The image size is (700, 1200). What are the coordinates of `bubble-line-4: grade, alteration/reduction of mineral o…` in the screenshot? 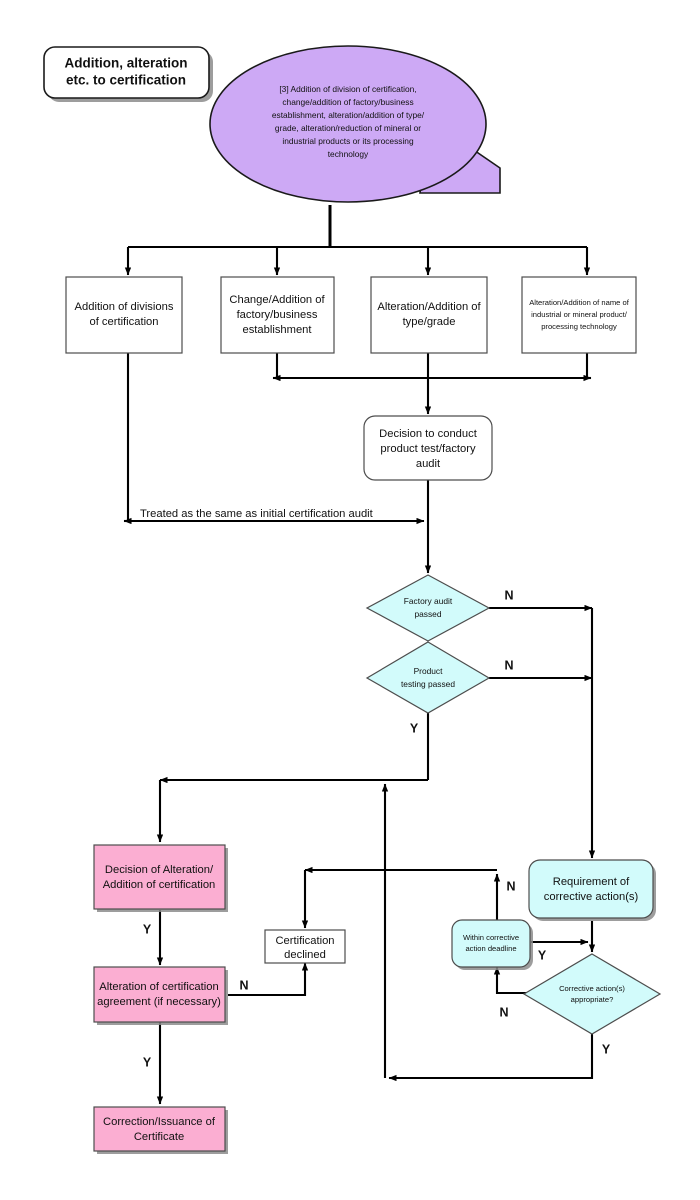 It's located at (348, 128).